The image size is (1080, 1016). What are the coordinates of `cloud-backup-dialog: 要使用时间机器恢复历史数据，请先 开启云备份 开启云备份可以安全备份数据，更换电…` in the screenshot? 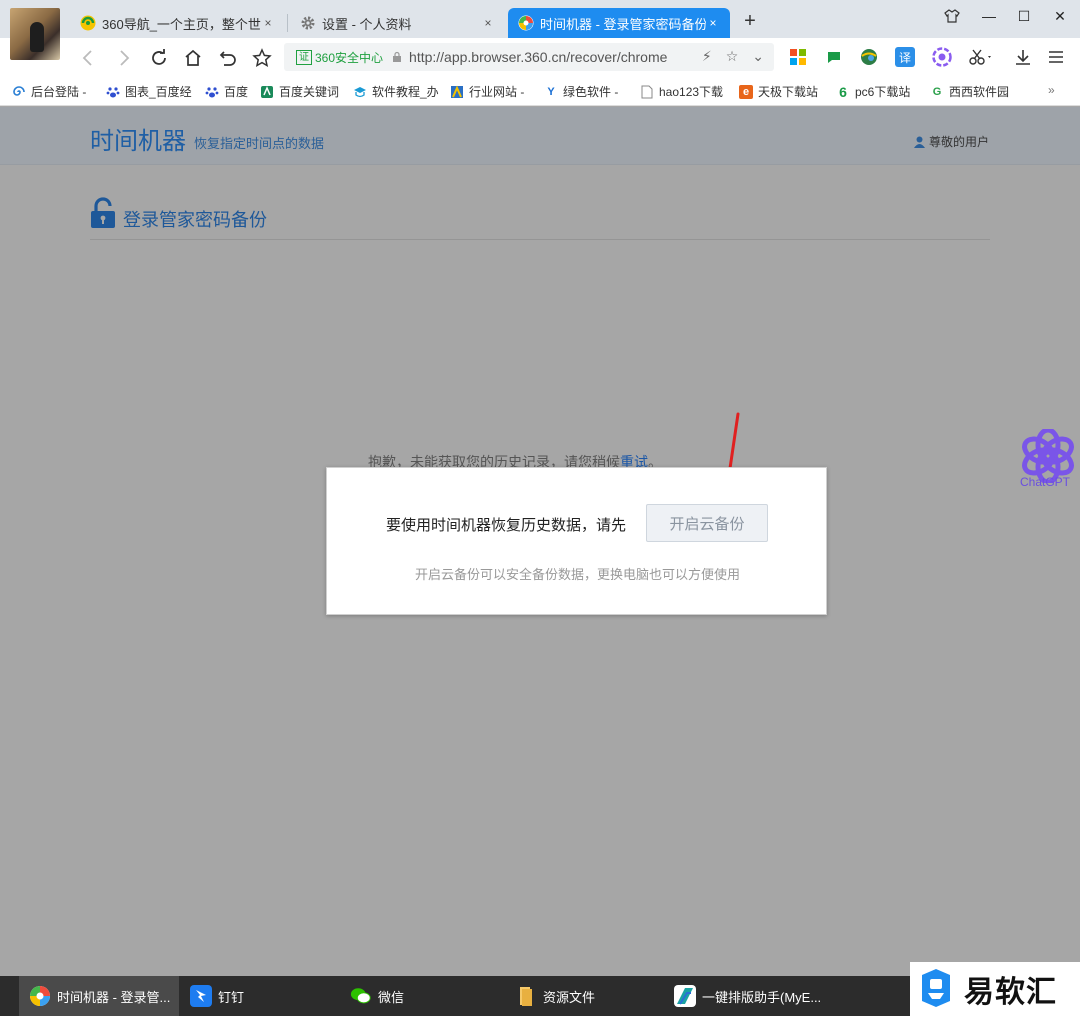 It's located at (576, 541).